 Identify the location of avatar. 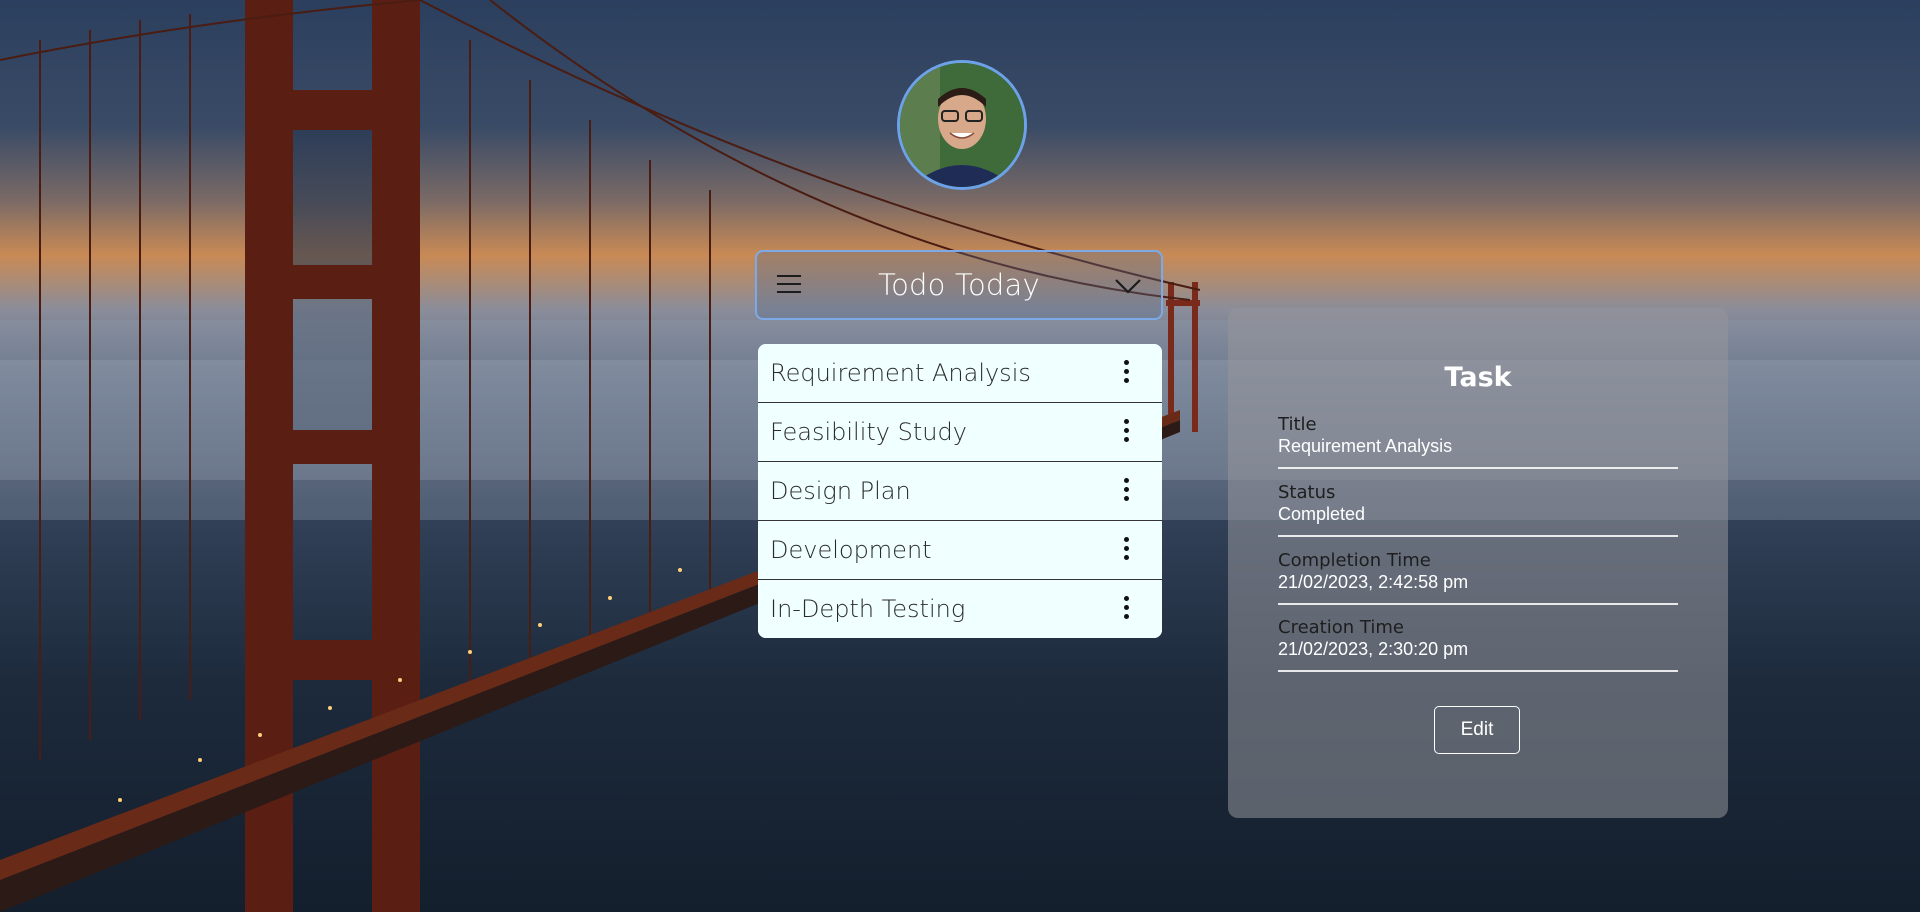
(962, 125).